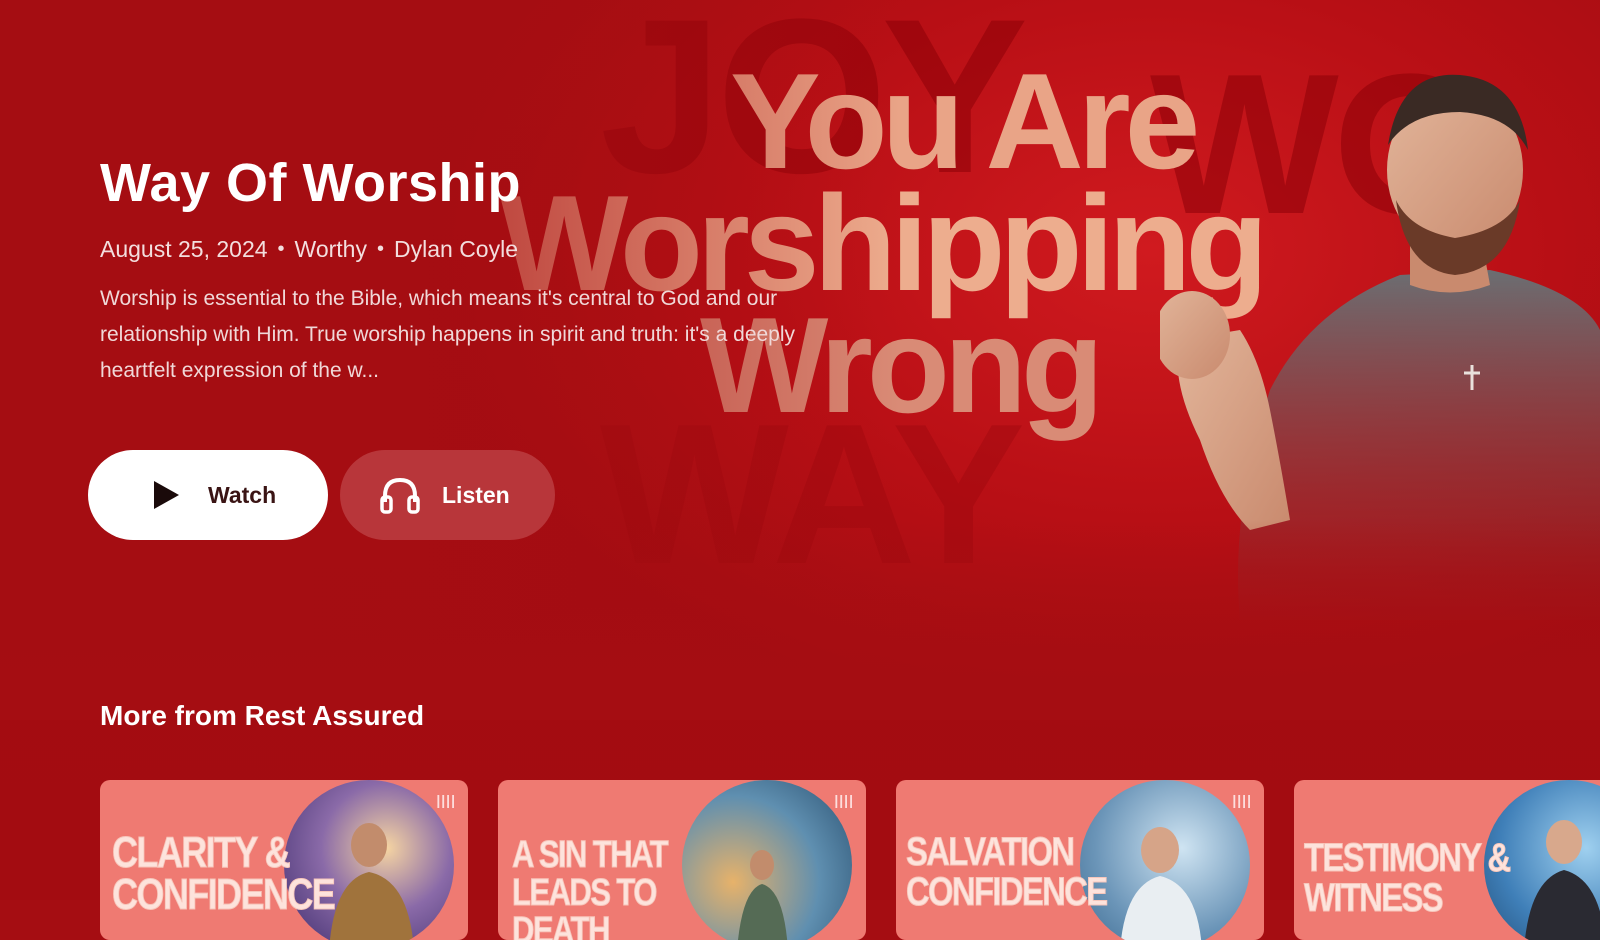 This screenshot has width=1600, height=940. What do you see at coordinates (400, 495) in the screenshot?
I see `headphones-icon` at bounding box center [400, 495].